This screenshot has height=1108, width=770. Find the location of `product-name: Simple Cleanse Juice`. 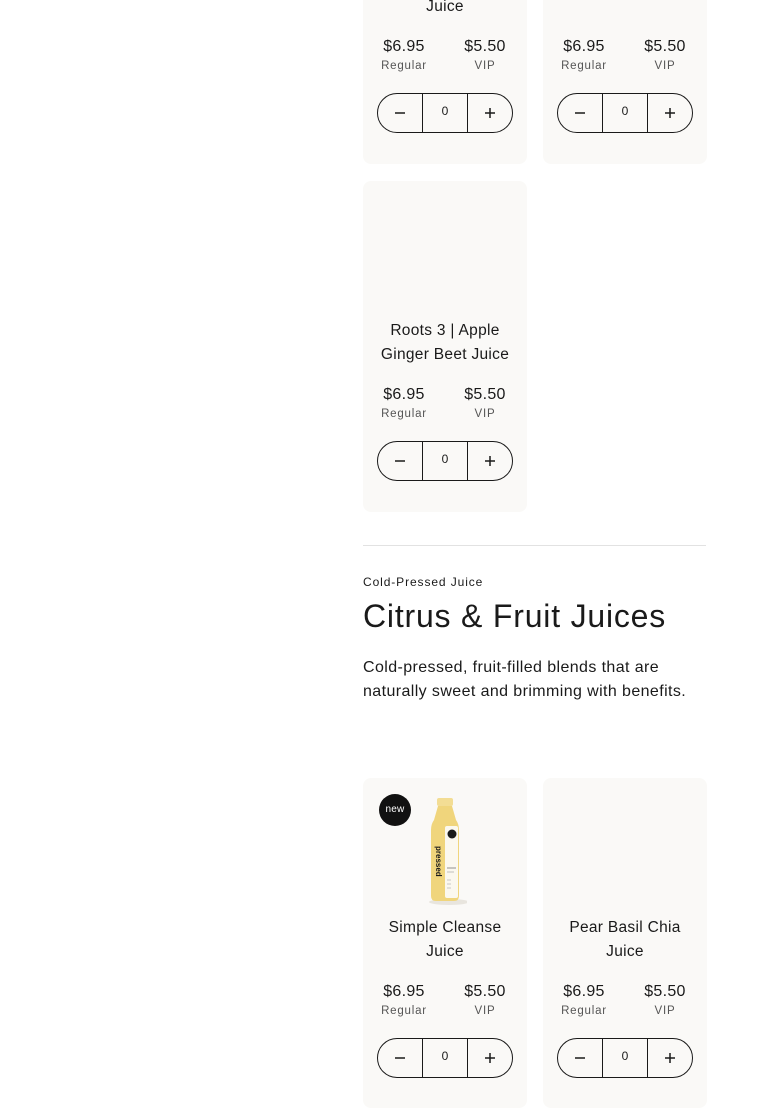

product-name: Simple Cleanse Juice is located at coordinates (445, 940).